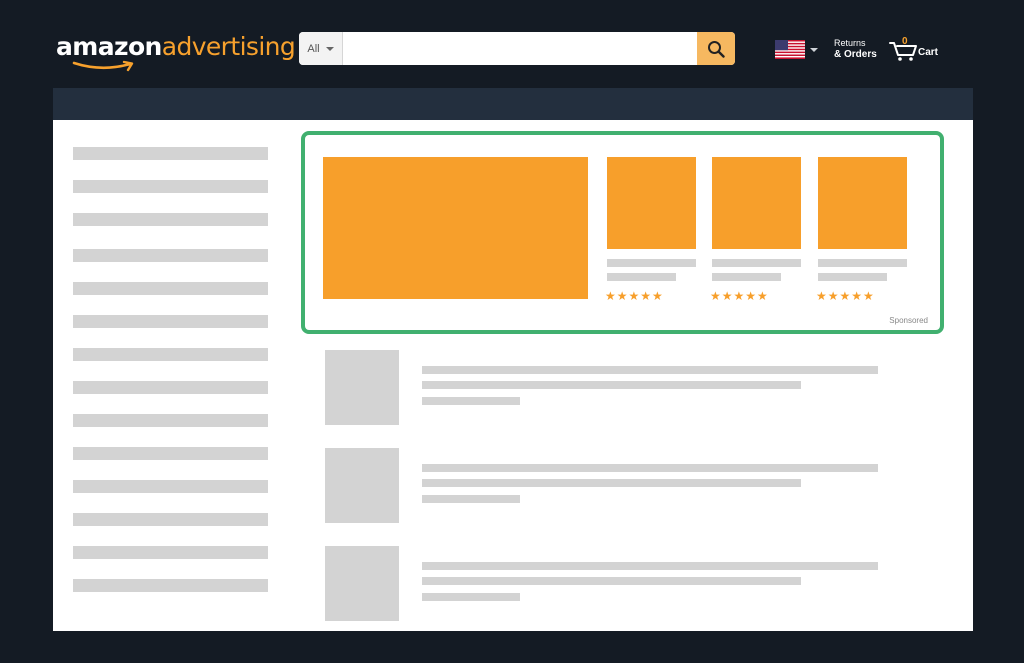 The width and height of the screenshot is (1024, 663). What do you see at coordinates (908, 320) in the screenshot?
I see `sponsored-label: Sponsored` at bounding box center [908, 320].